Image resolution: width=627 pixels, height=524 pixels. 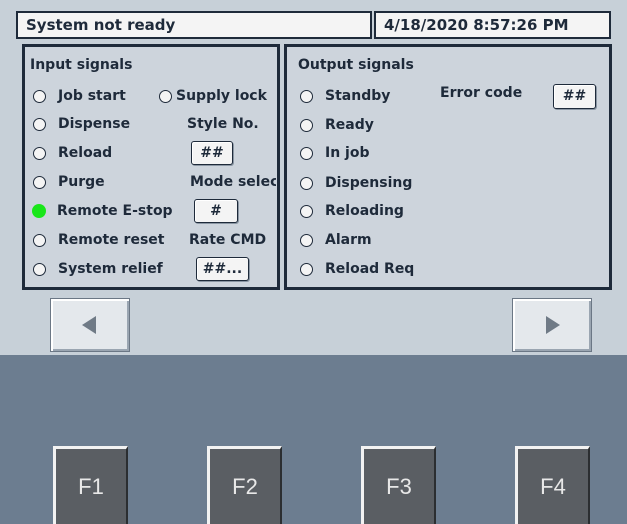 I want to click on input-signal-purge: Purge, so click(x=69, y=182).